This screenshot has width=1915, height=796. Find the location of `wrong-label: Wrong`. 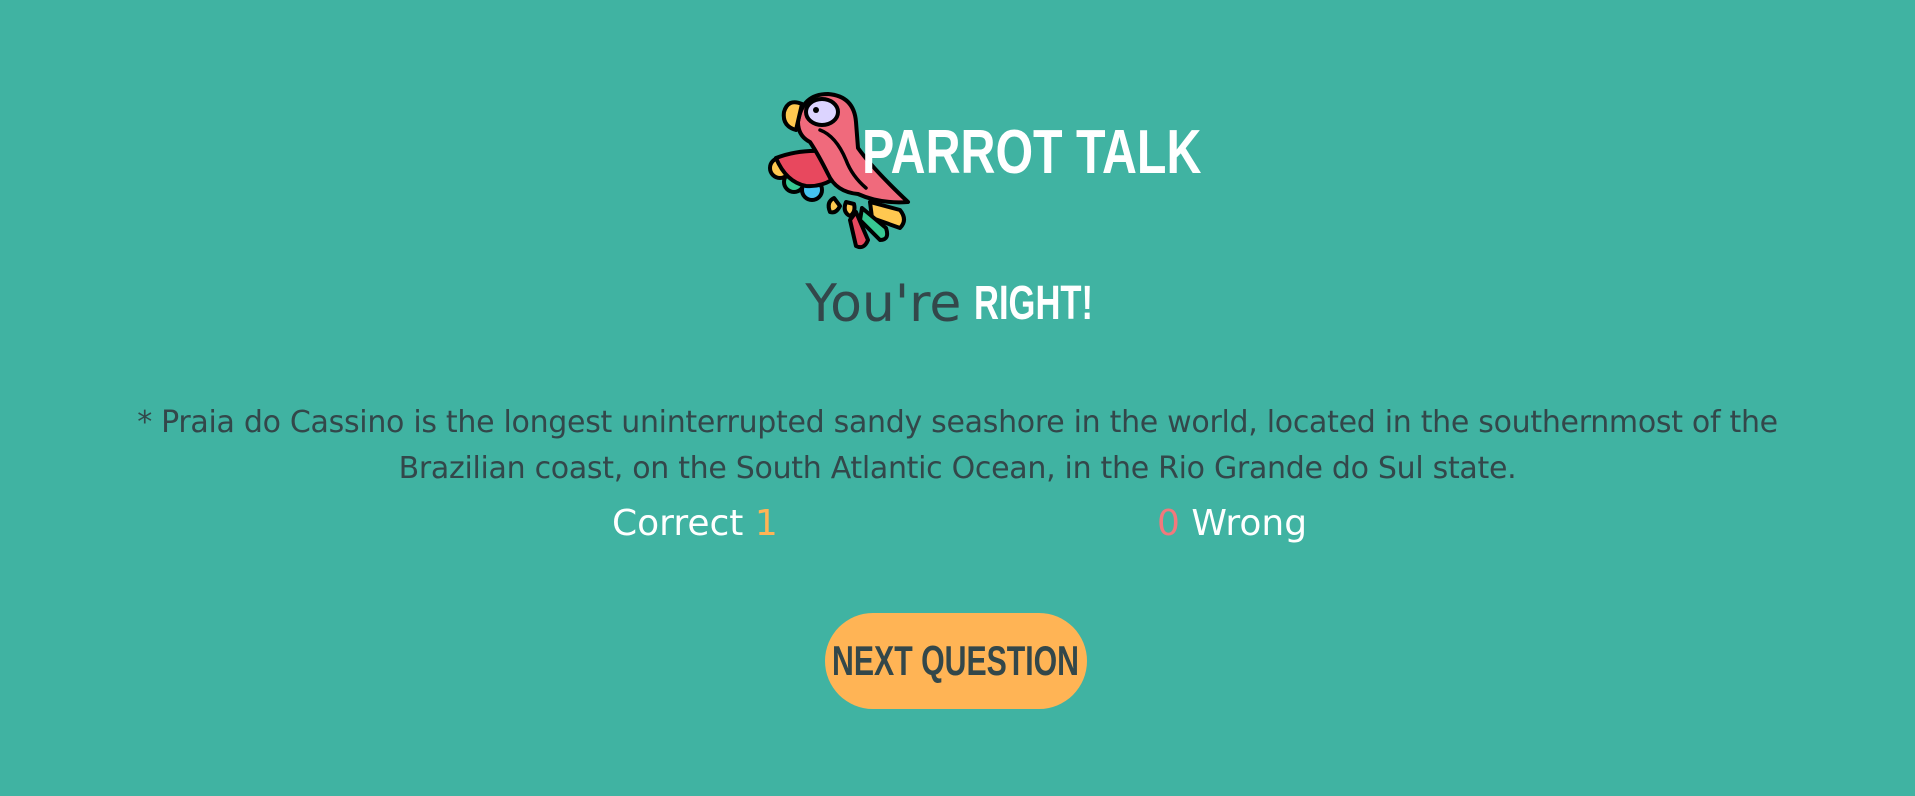

wrong-label: Wrong is located at coordinates (1249, 523).